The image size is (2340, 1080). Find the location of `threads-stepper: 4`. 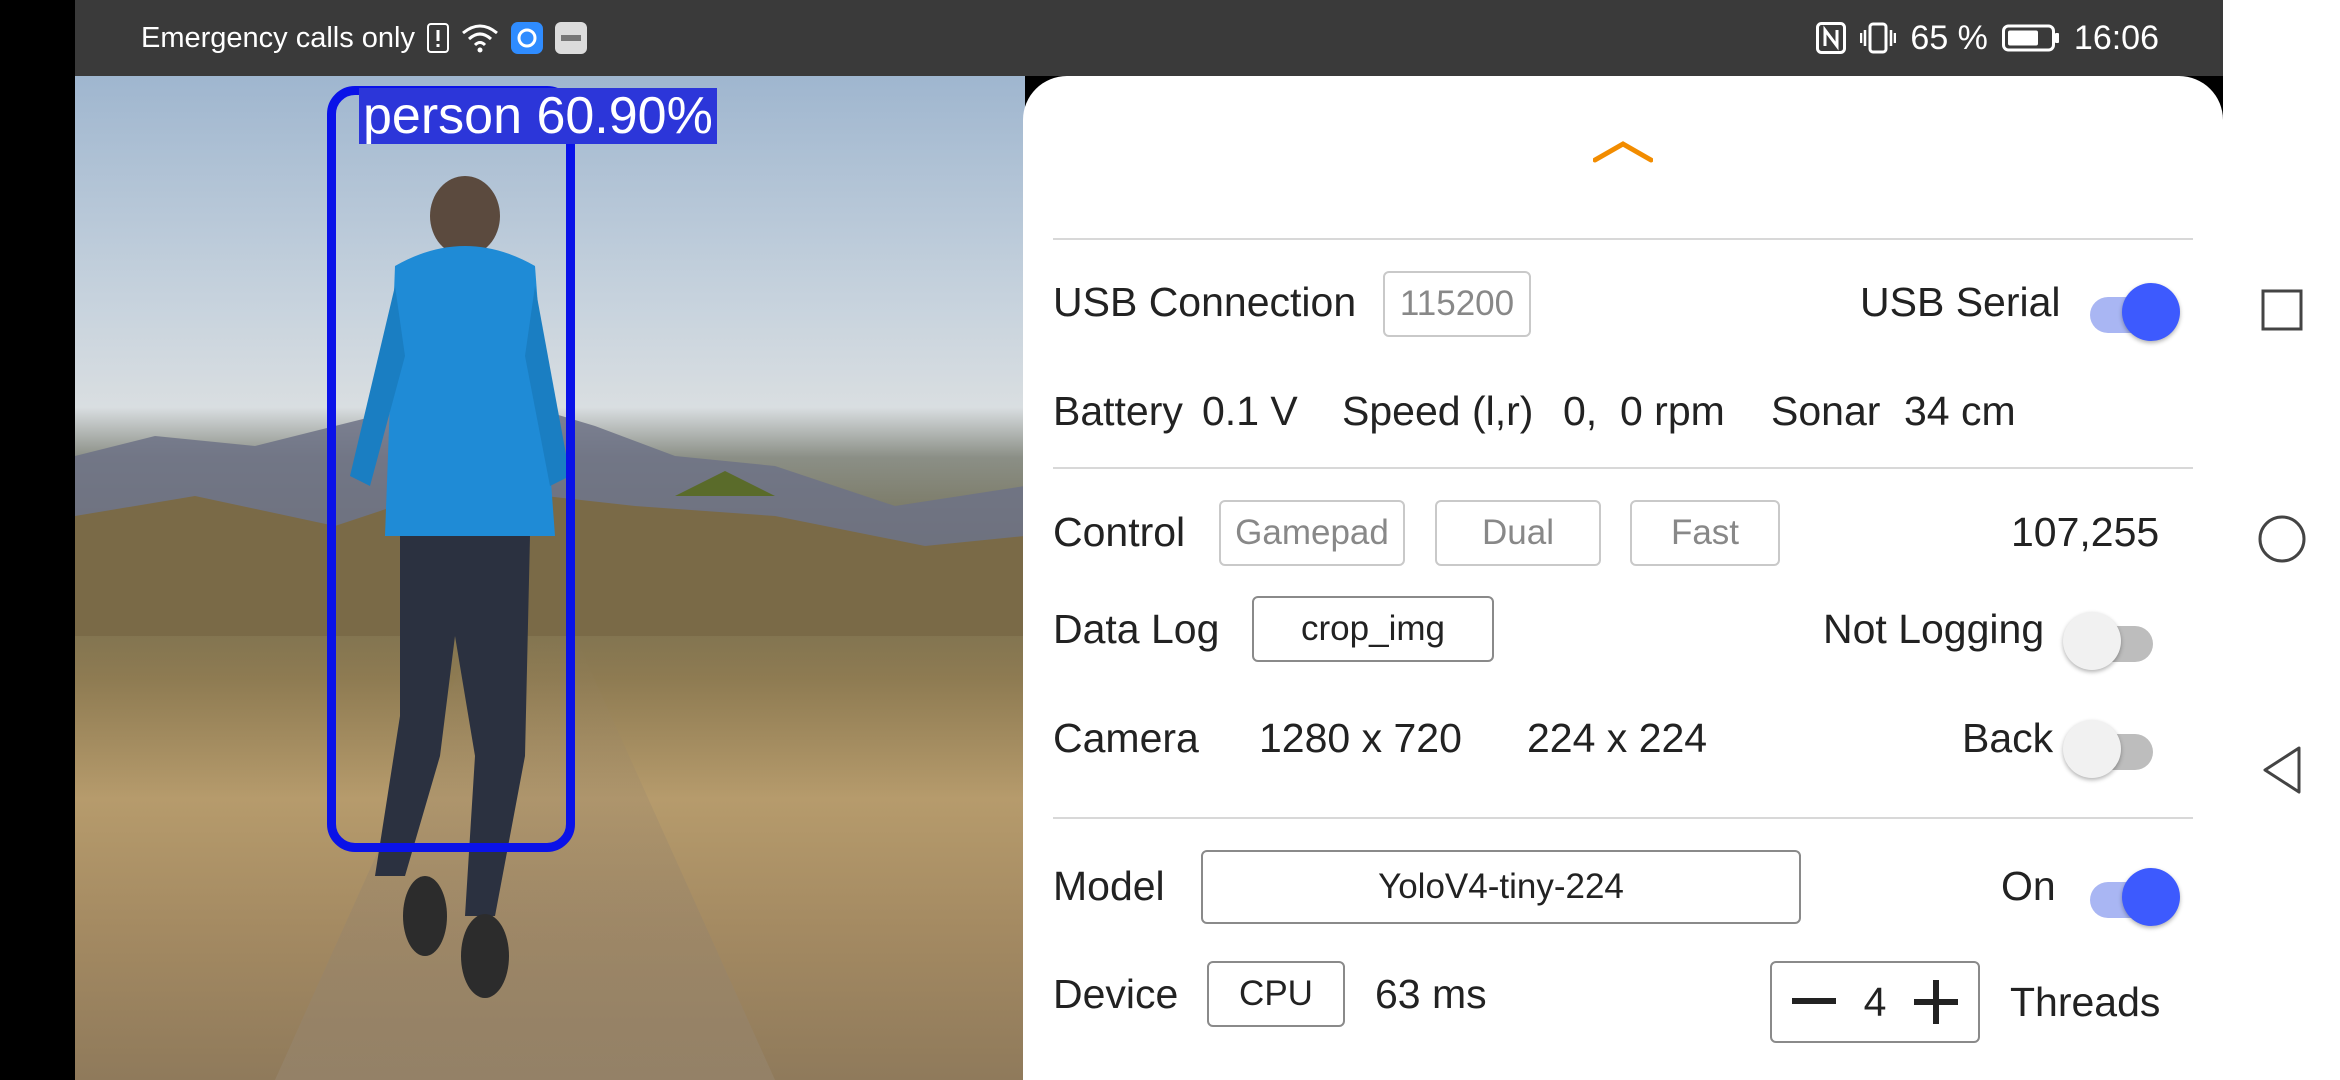

threads-stepper: 4 is located at coordinates (1875, 1002).